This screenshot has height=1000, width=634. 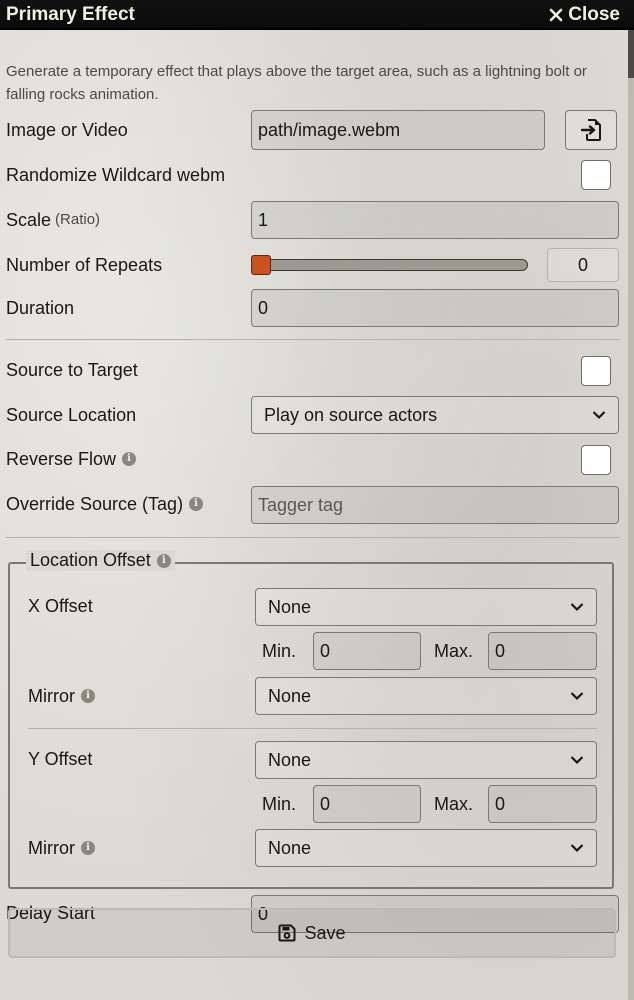 I want to click on source-location-select: Play on source actors, so click(x=435, y=415).